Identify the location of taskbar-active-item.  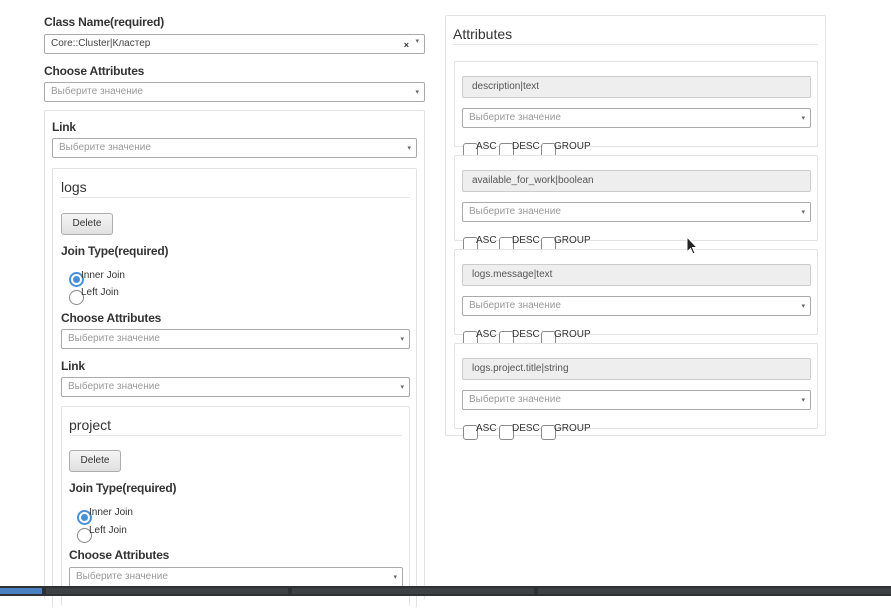
(21, 591).